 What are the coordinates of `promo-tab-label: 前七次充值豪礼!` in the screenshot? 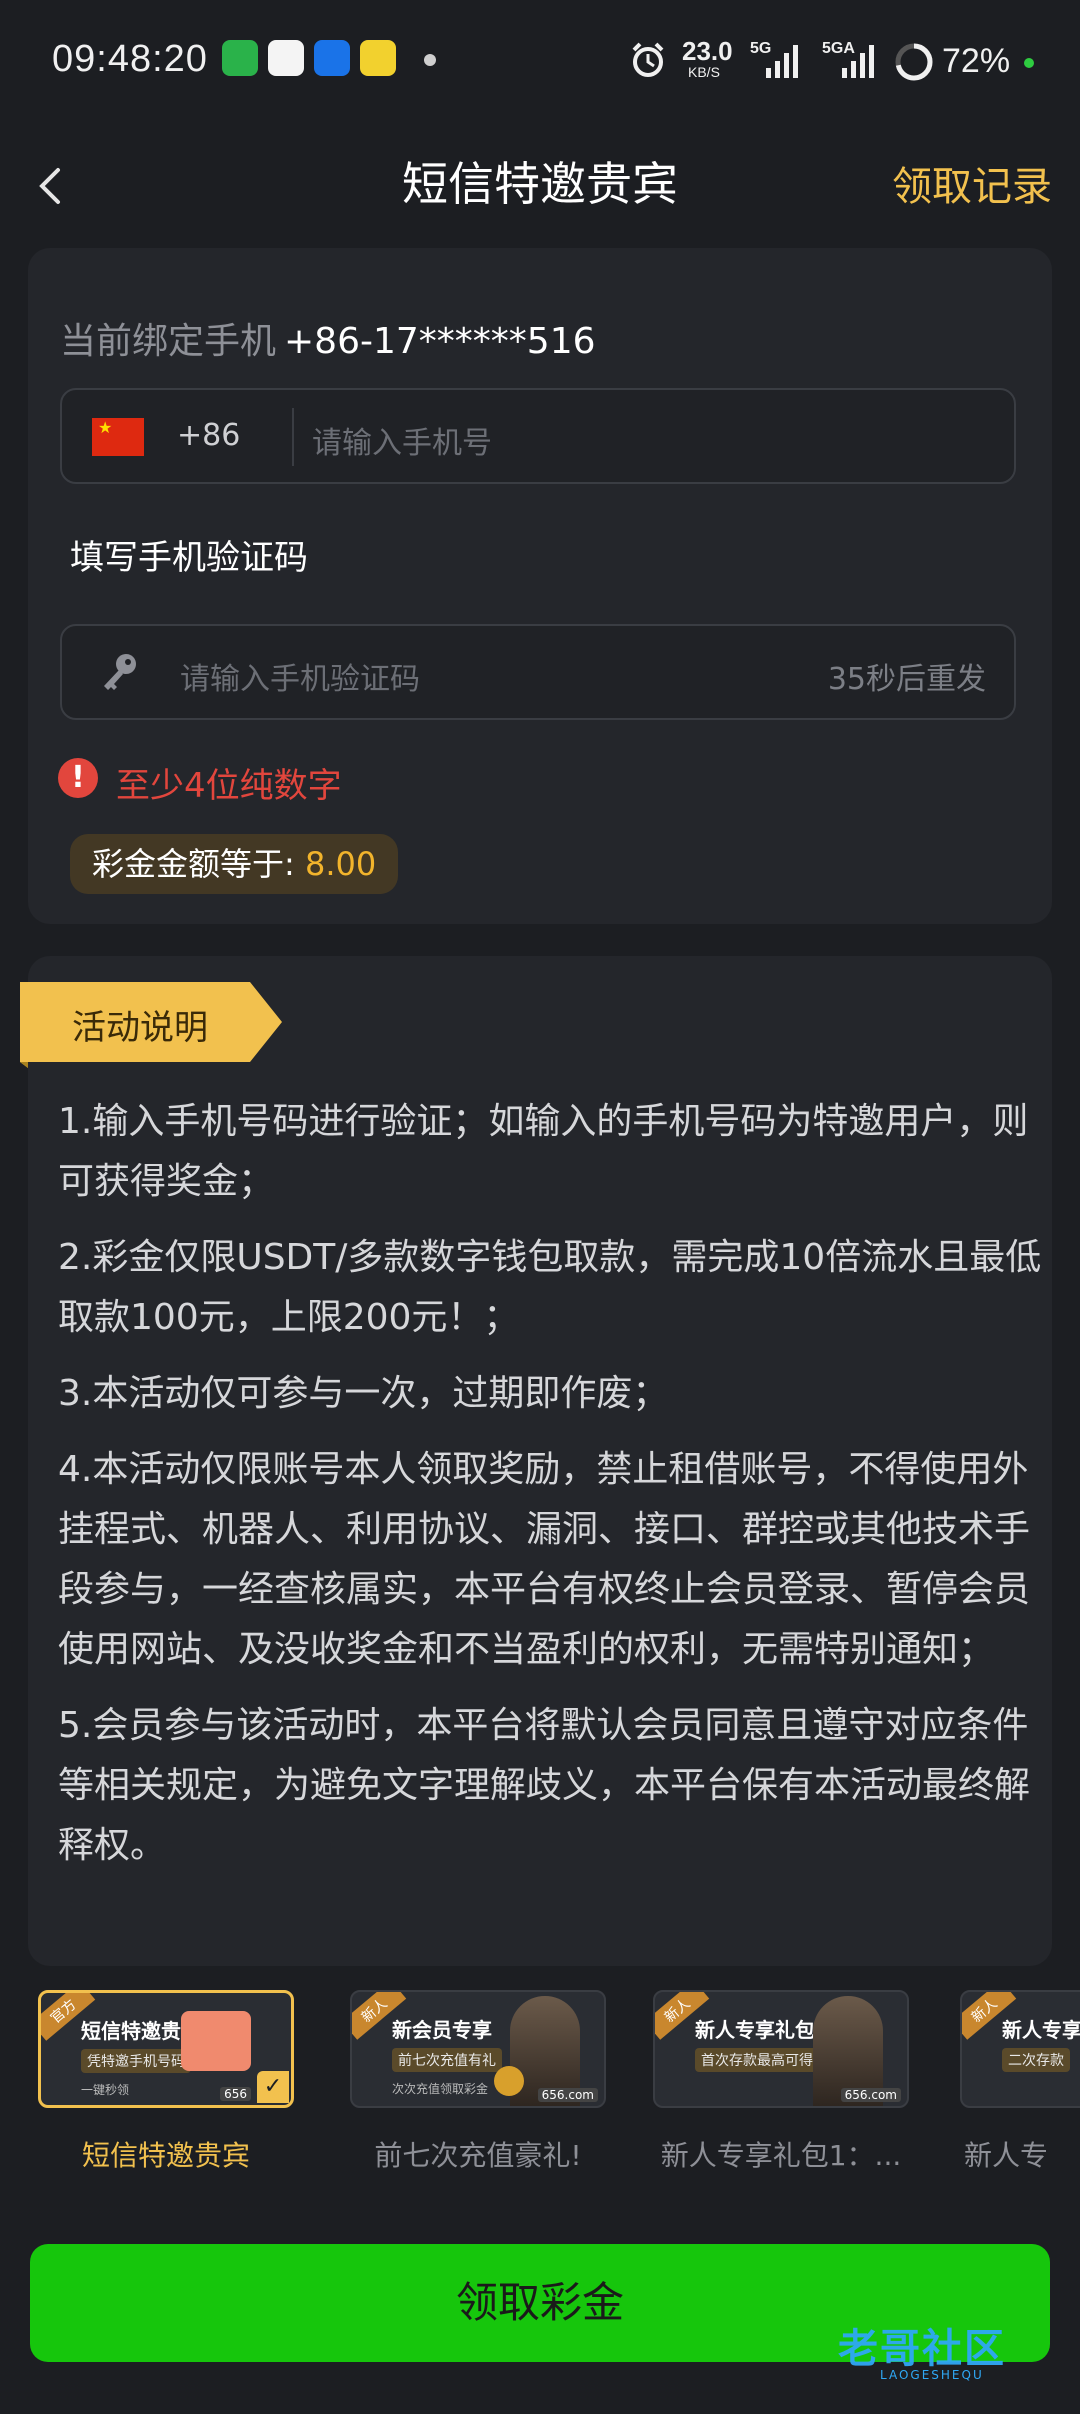 It's located at (478, 2154).